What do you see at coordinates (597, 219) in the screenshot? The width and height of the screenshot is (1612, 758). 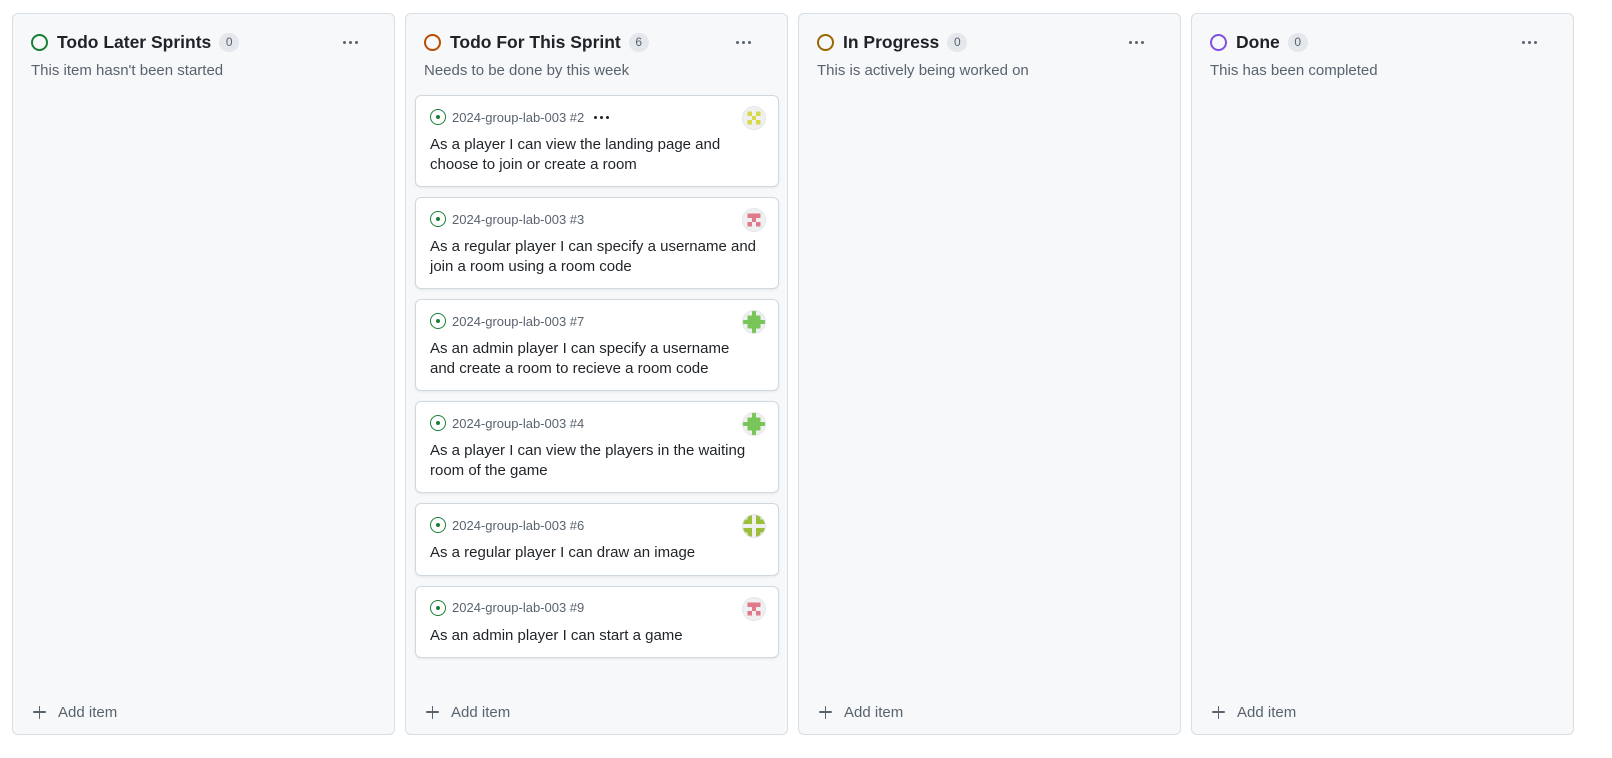 I see `card-meta: 2024-group-lab-003 #3` at bounding box center [597, 219].